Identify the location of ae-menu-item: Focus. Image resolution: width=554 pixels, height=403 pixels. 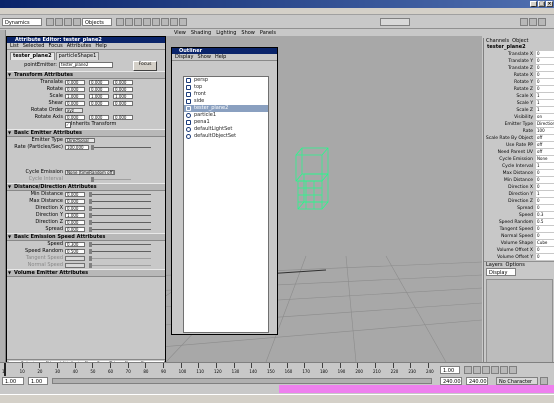
(55, 46).